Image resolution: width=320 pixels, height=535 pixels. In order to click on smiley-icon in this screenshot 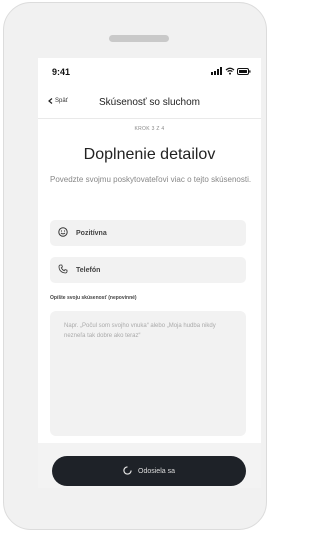, I will do `click(63, 233)`.